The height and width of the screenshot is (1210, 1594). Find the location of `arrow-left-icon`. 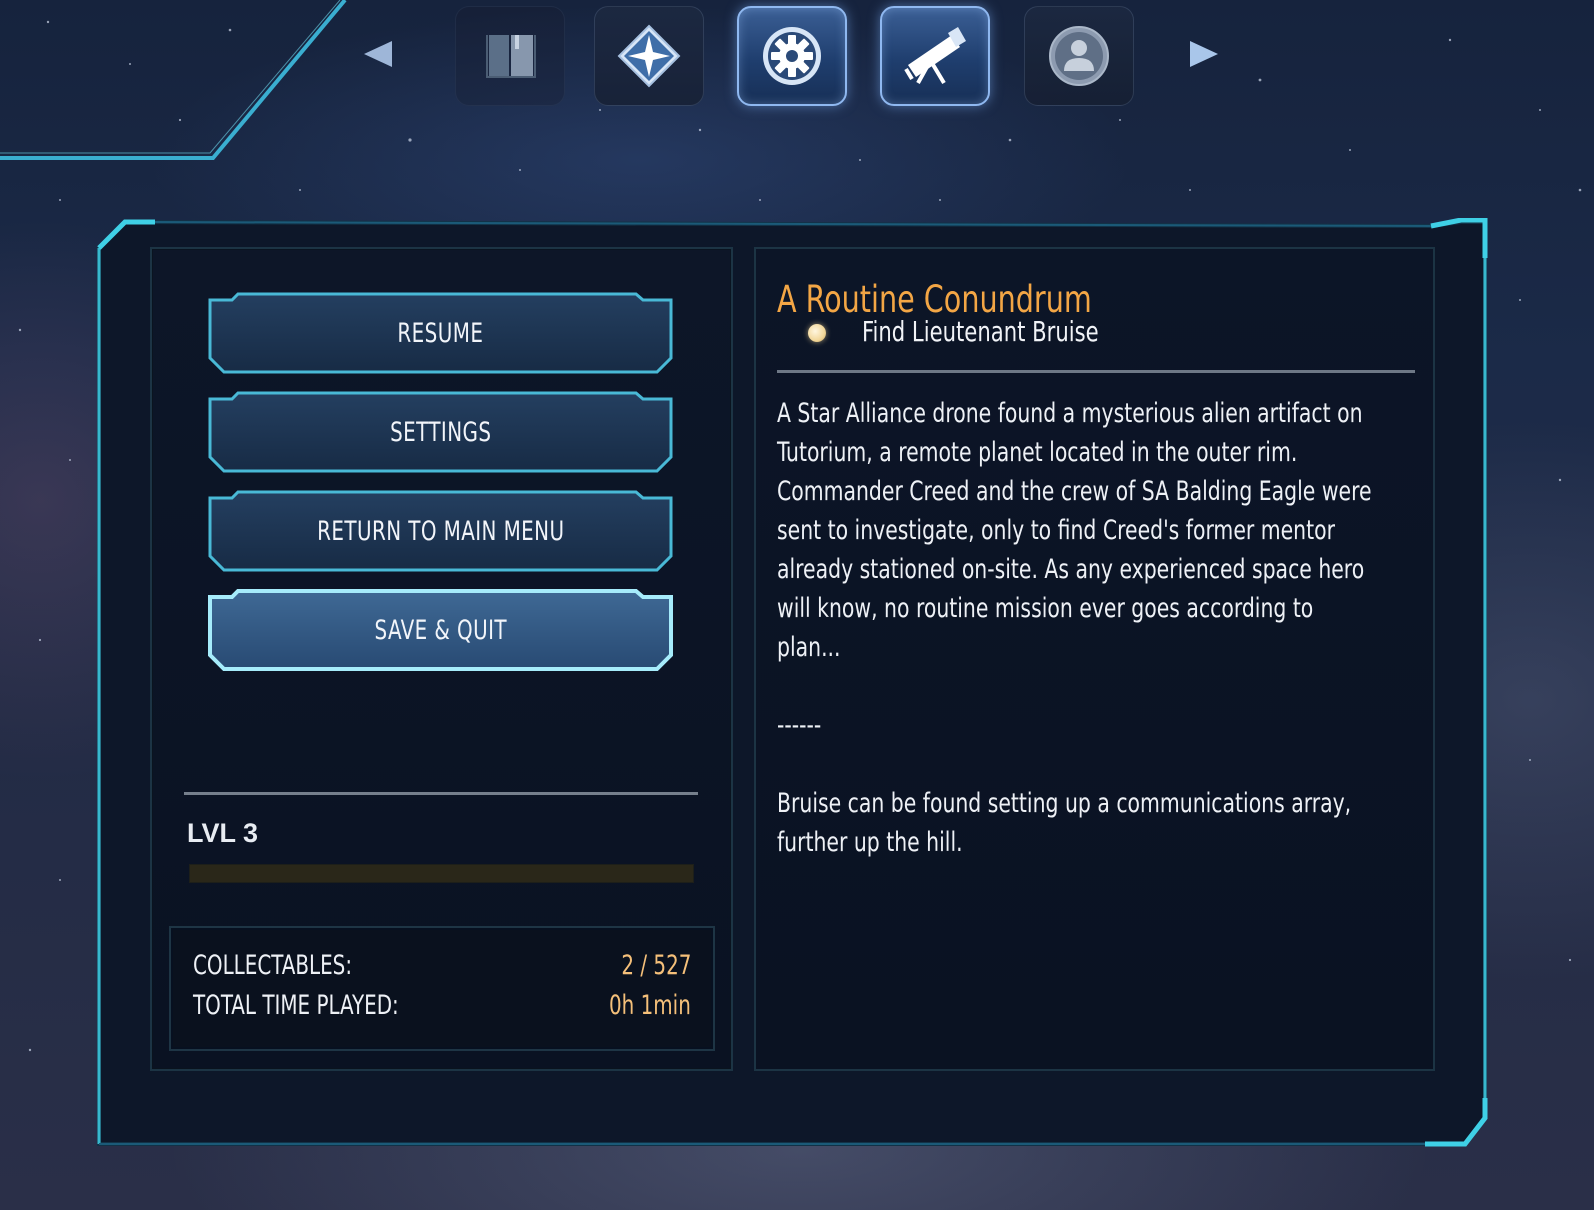

arrow-left-icon is located at coordinates (378, 54).